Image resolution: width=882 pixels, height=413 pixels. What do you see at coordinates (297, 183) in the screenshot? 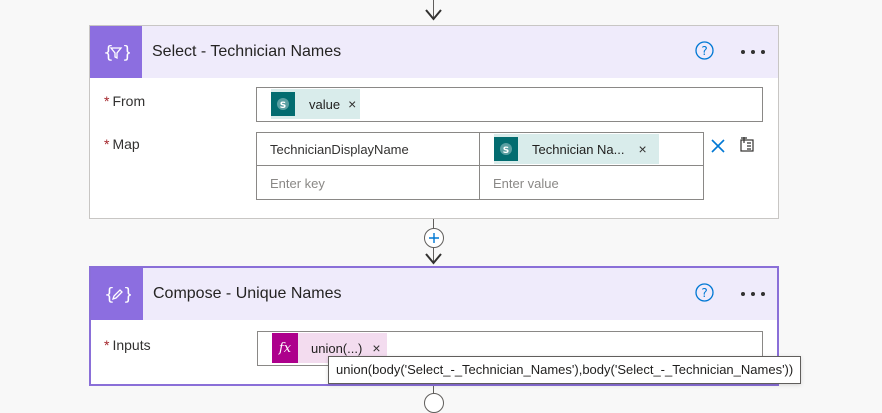
I see `key-placeholder: Enter key` at bounding box center [297, 183].